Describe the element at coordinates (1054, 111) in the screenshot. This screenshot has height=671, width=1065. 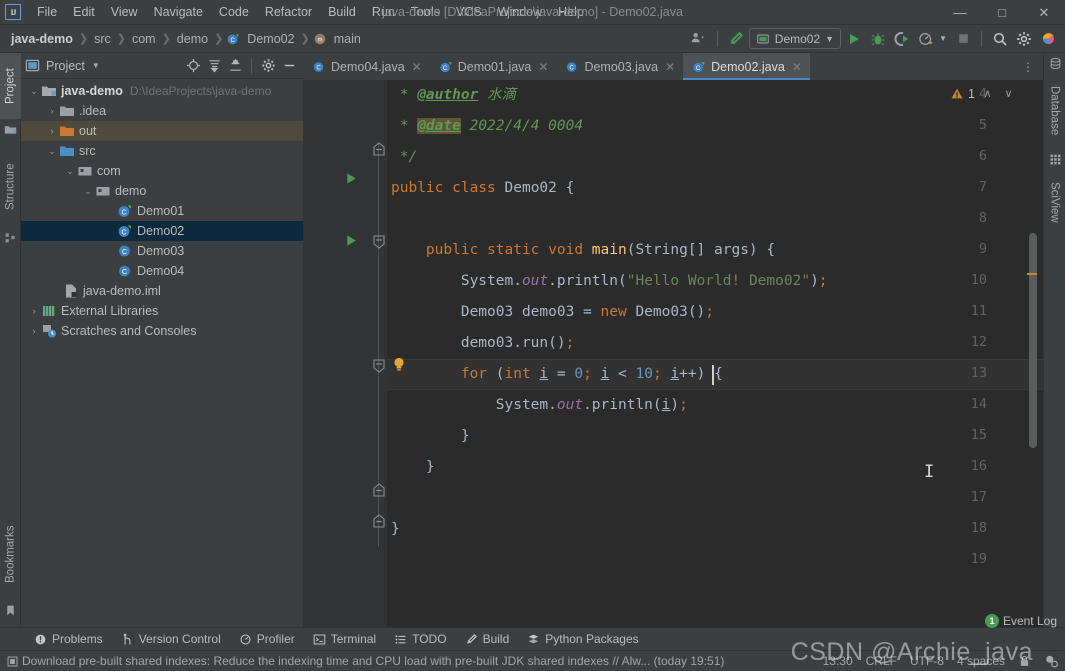
I see `sidebar-item-database: Database` at that location.